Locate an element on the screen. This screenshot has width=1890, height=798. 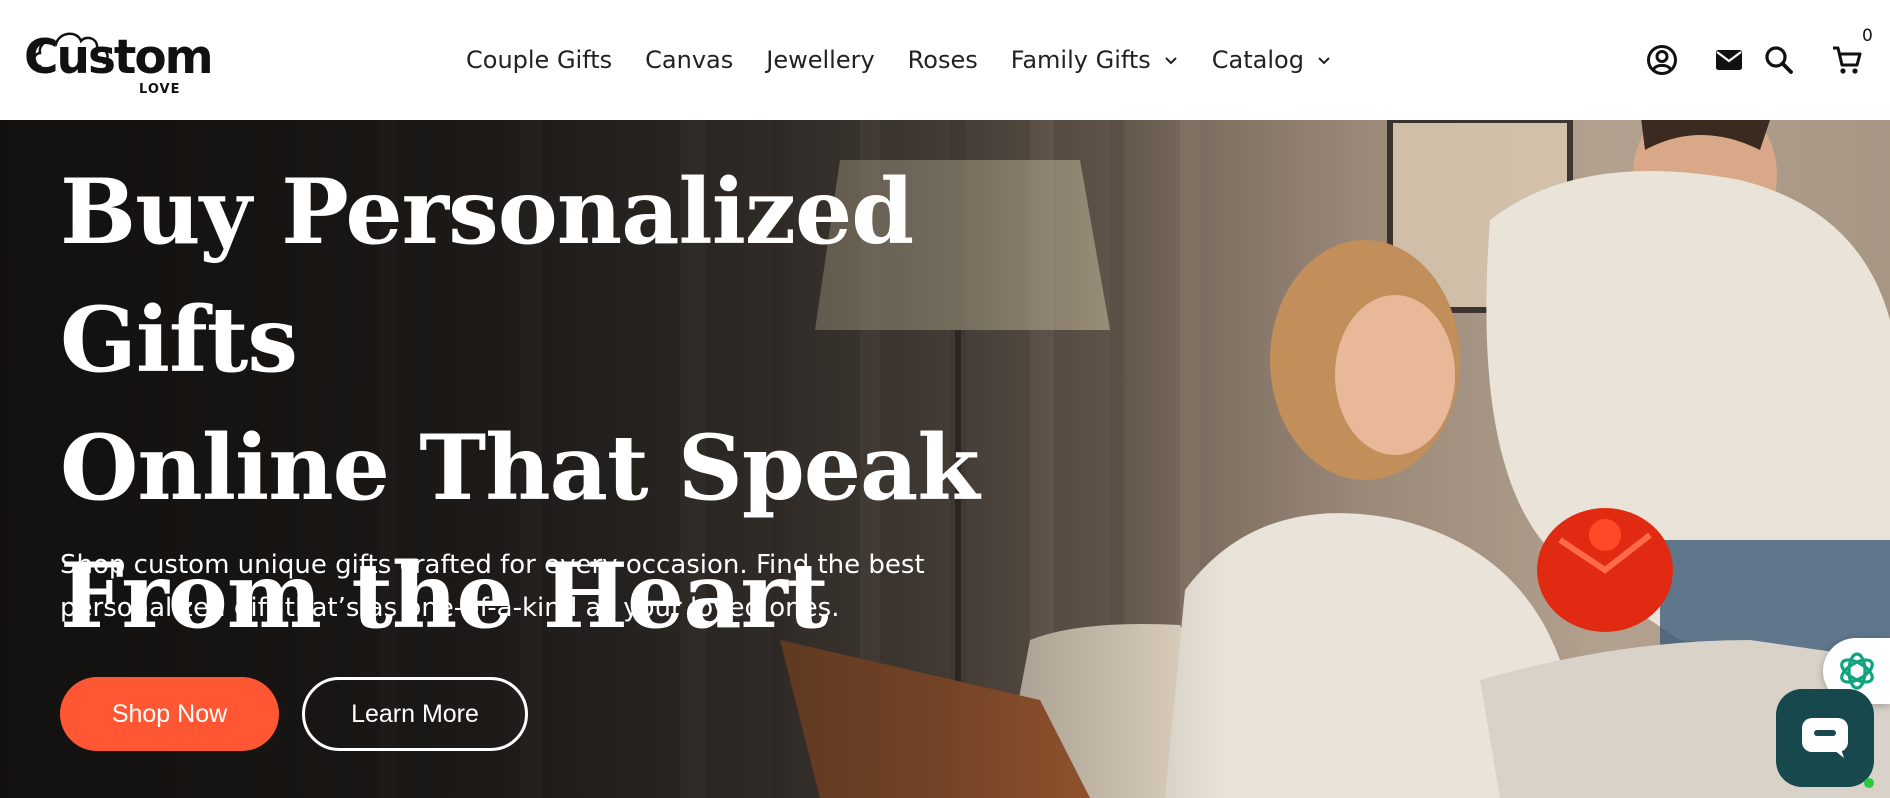
chat-widget-button is located at coordinates (1825, 738).